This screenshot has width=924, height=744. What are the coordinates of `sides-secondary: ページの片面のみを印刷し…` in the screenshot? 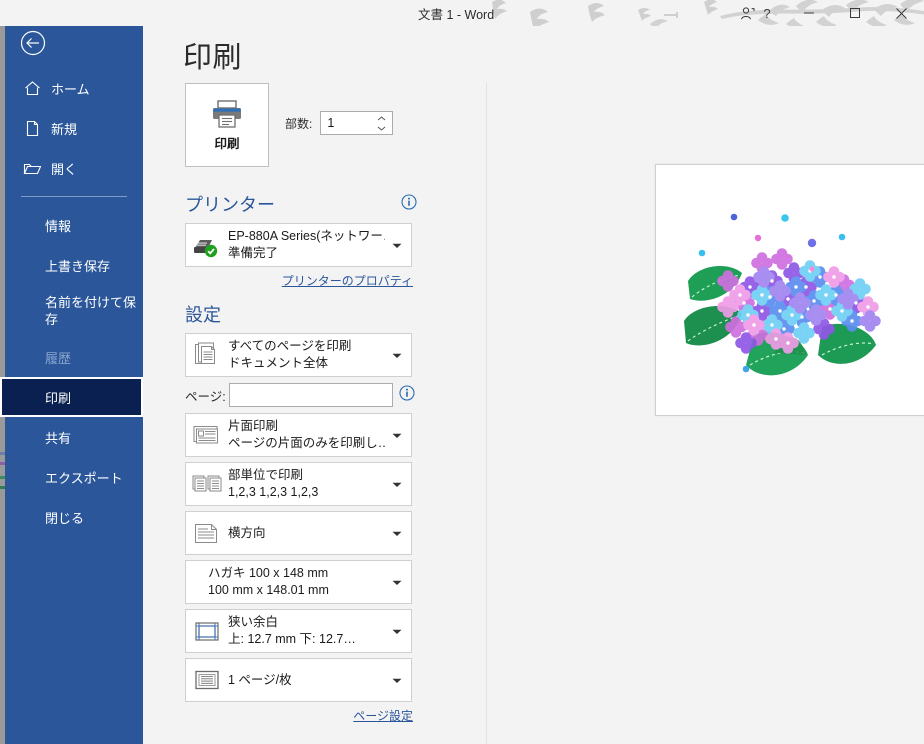 It's located at (306, 443).